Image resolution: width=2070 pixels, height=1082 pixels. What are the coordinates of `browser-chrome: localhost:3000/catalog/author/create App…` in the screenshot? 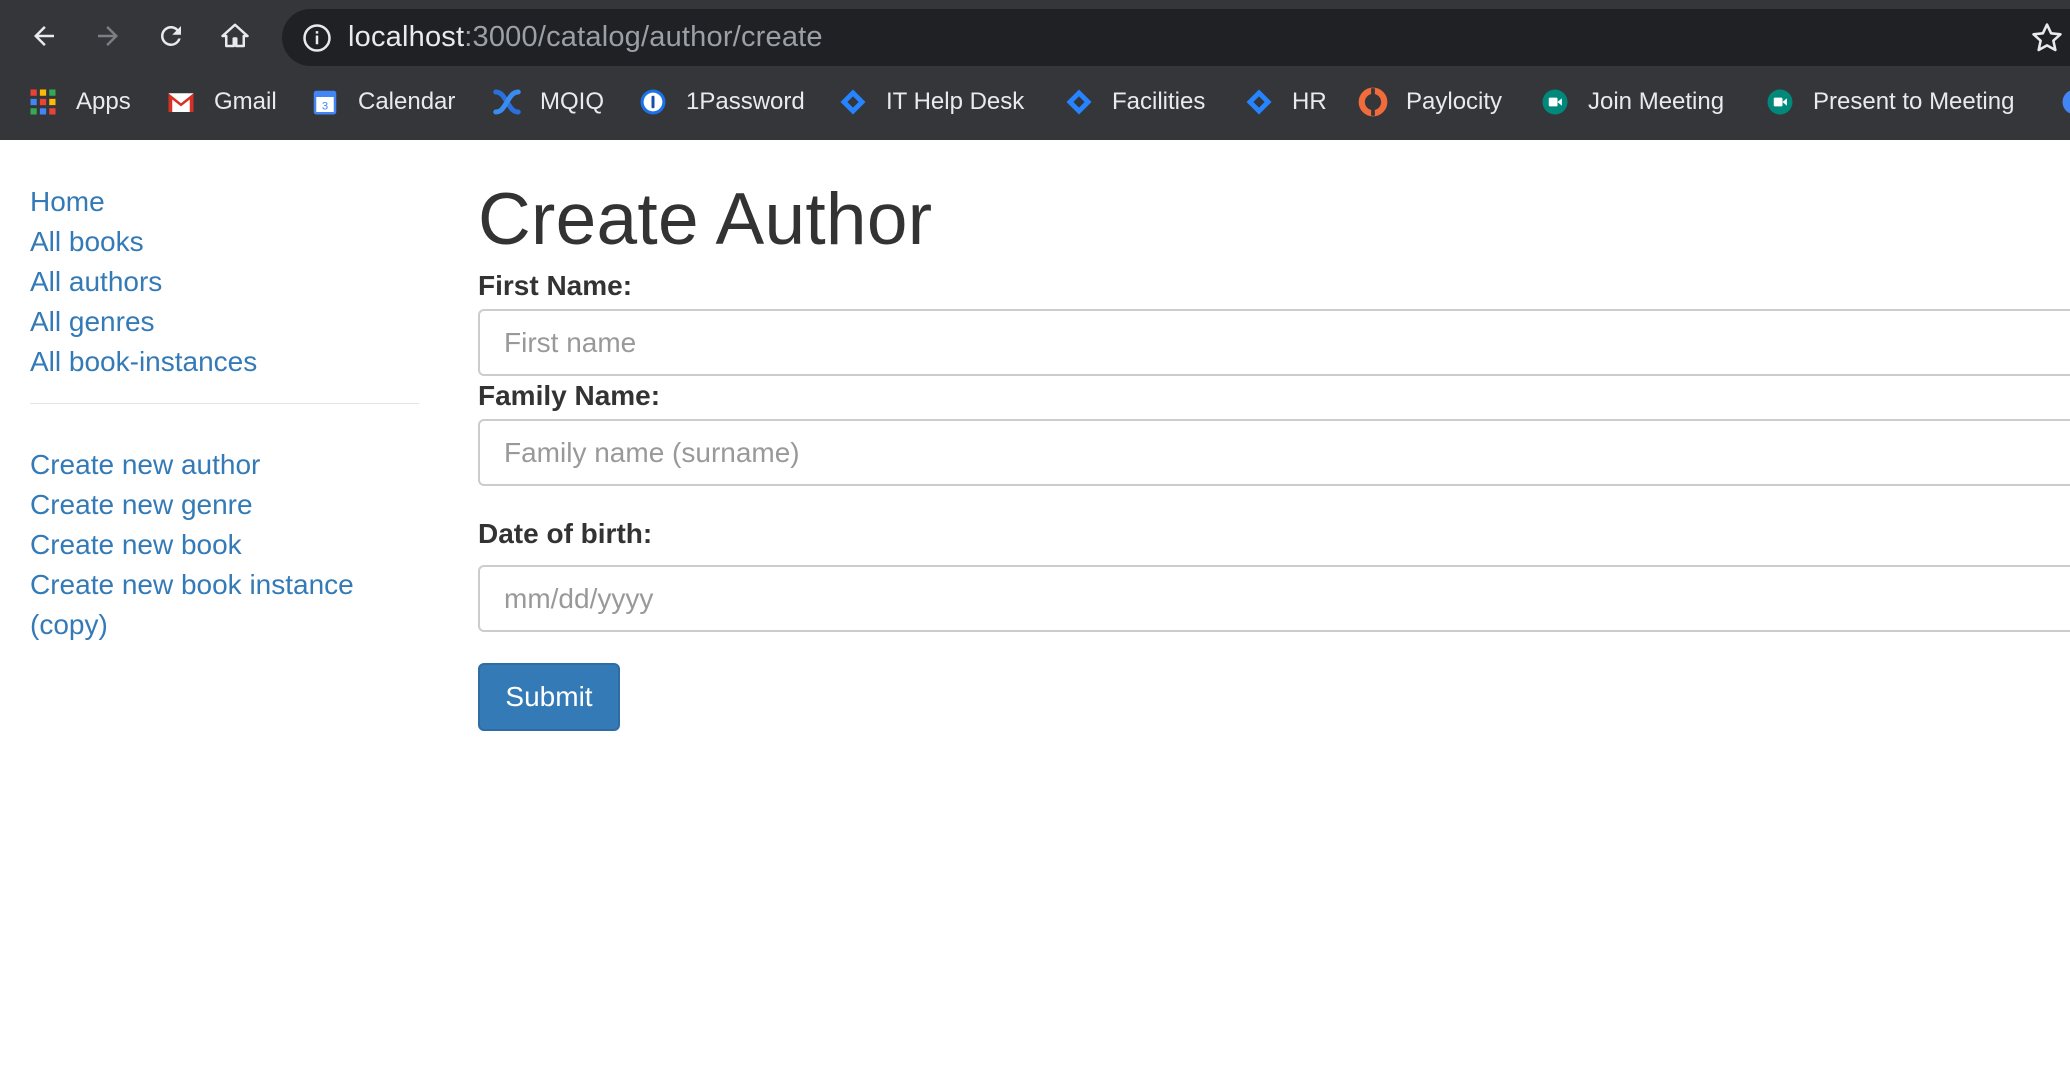 It's located at (1035, 70).